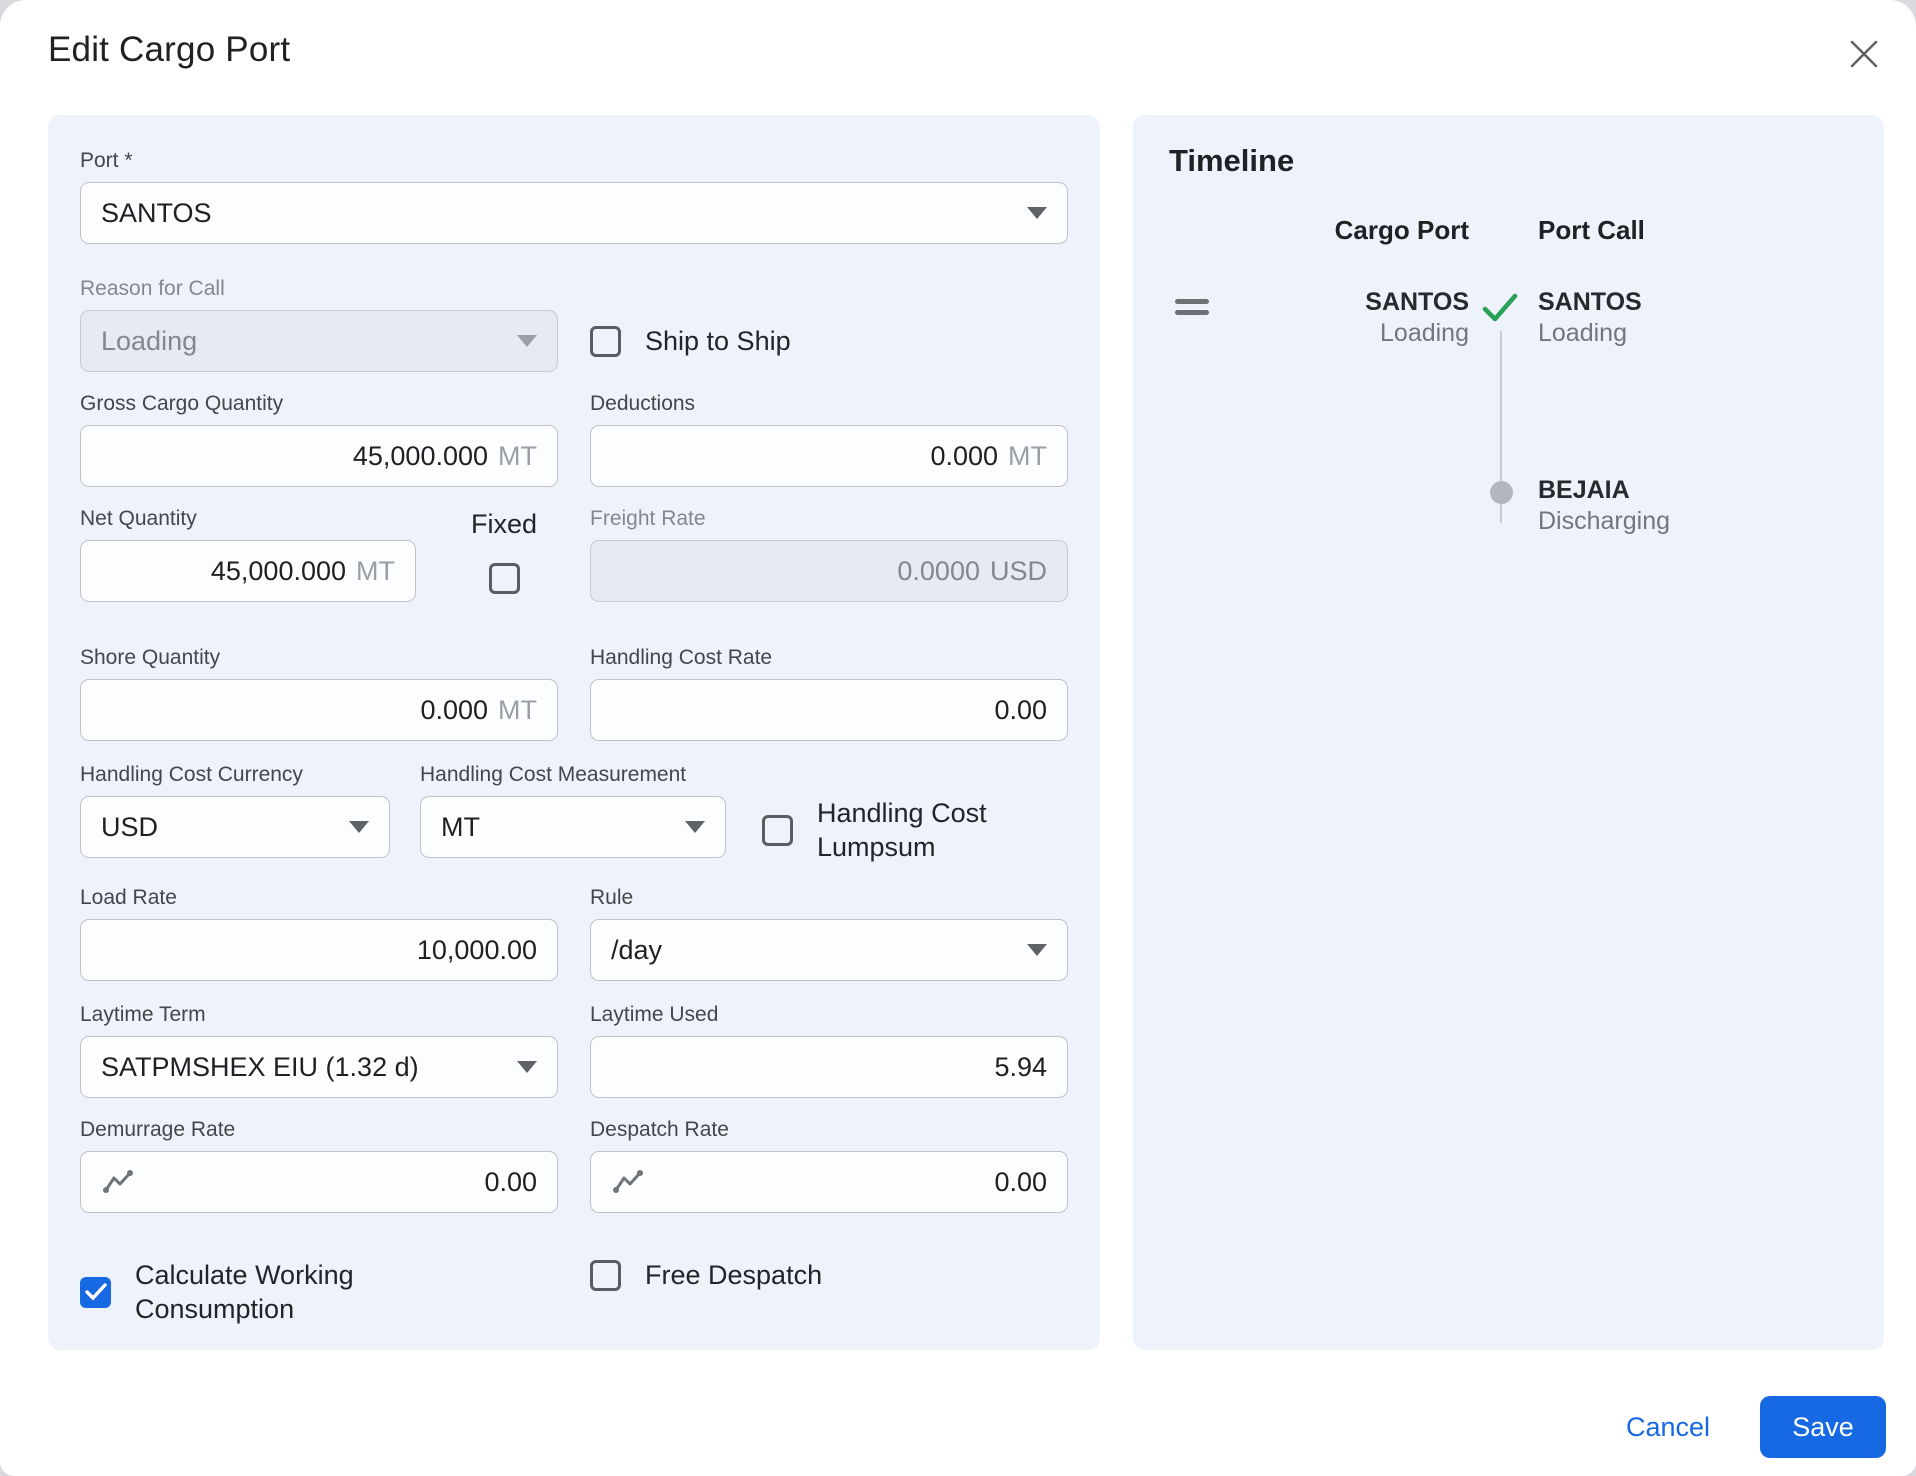  I want to click on demurrage-rate-field: Demurrage Rate 0.00, so click(319, 1165).